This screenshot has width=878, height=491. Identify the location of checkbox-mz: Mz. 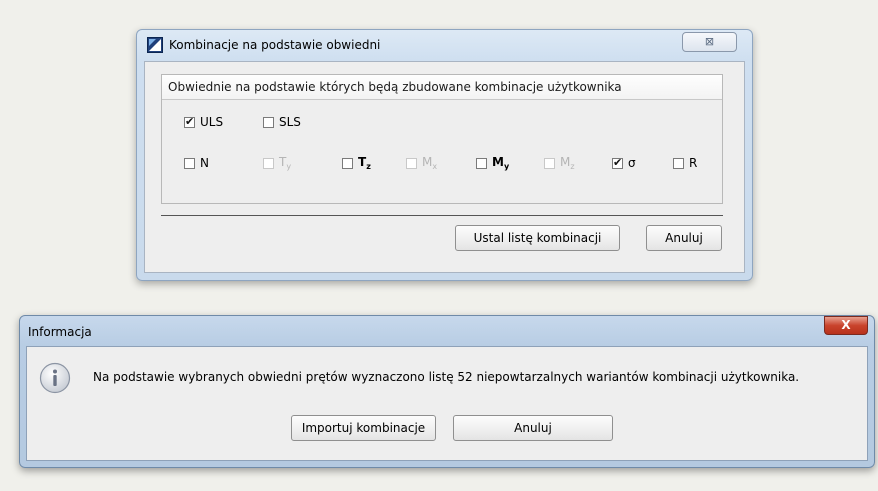
(559, 163).